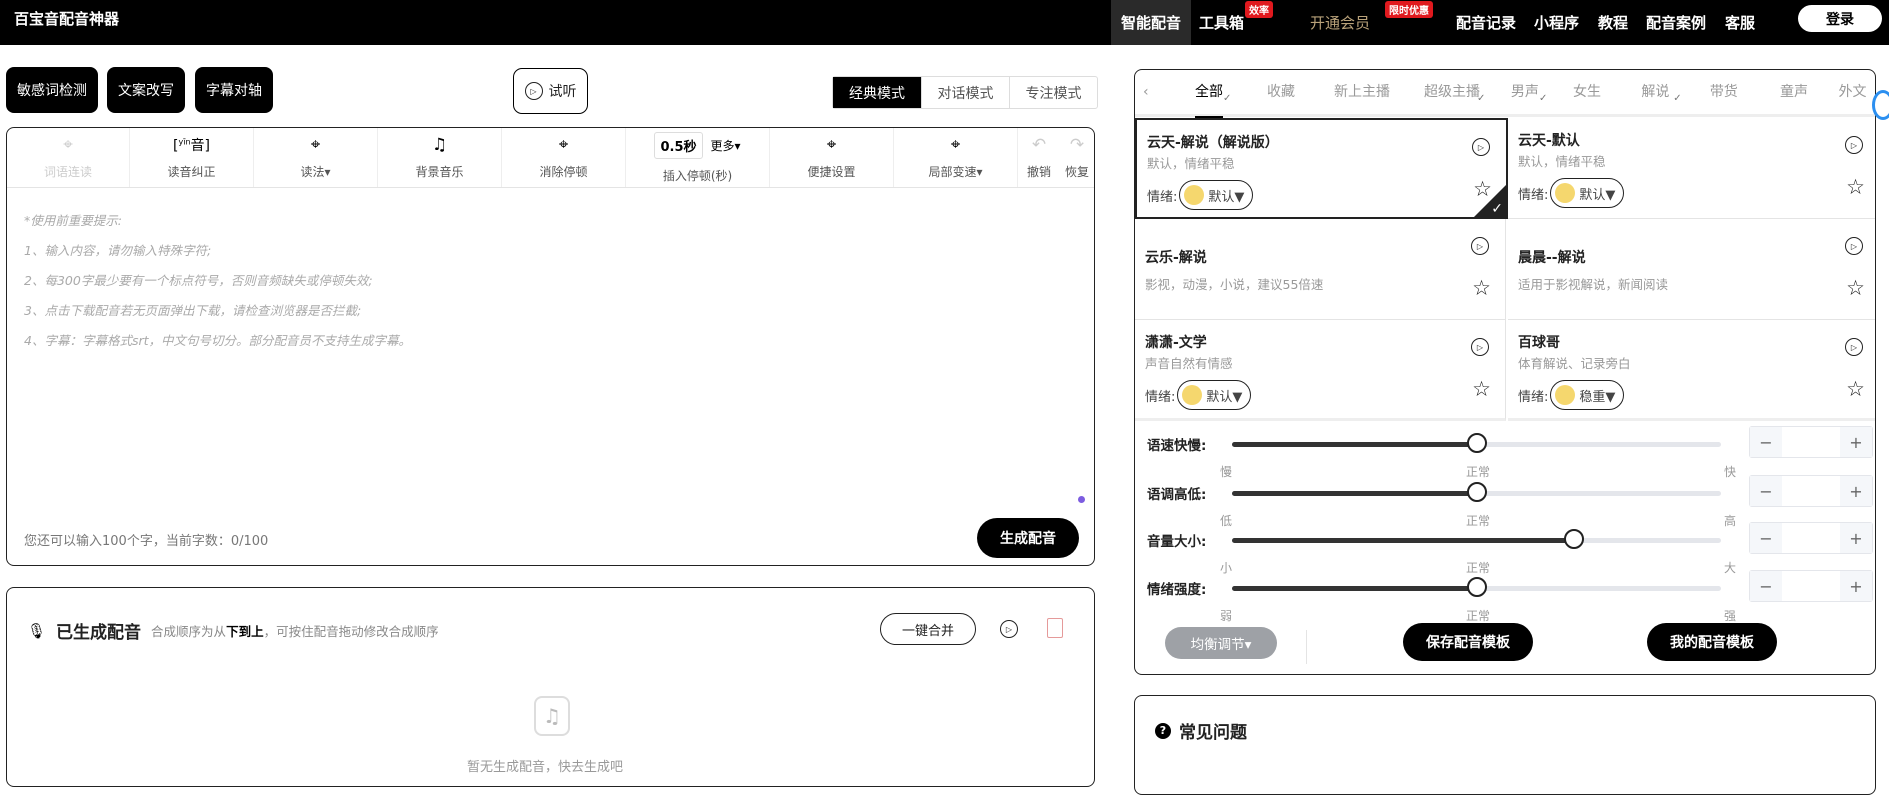 The image size is (1889, 795). What do you see at coordinates (965, 92) in the screenshot?
I see `mode-dialog: 对话模式` at bounding box center [965, 92].